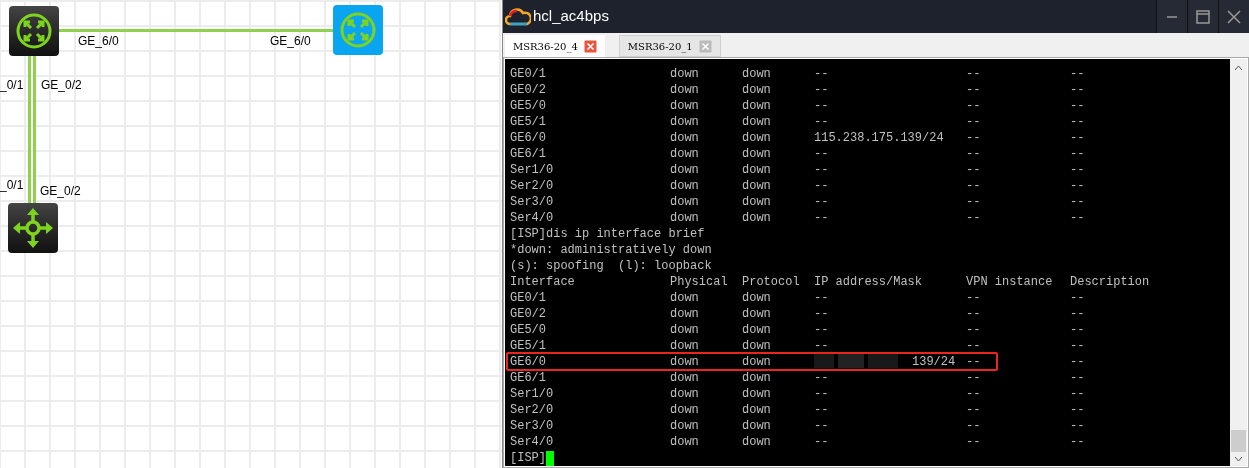 This screenshot has width=1249, height=468. I want to click on terminal-cell: Protocol, so click(771, 282).